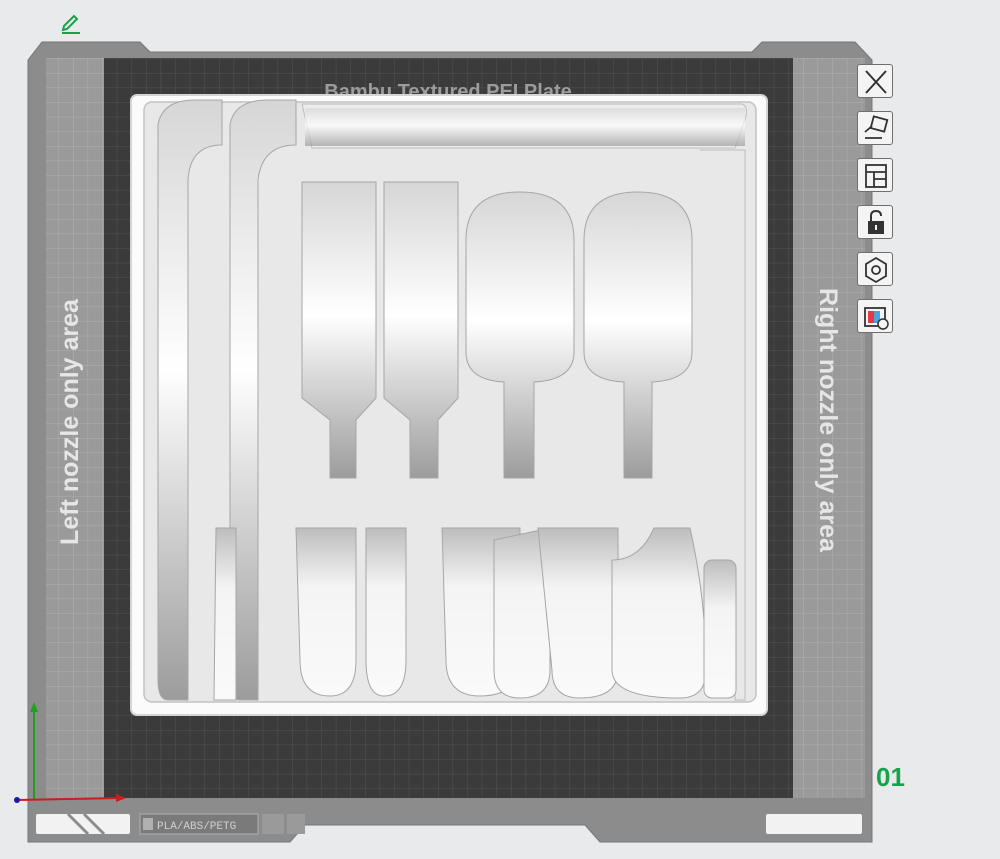 The image size is (1000, 859). Describe the element at coordinates (875, 269) in the screenshot. I see `plate-settings-icon` at that location.